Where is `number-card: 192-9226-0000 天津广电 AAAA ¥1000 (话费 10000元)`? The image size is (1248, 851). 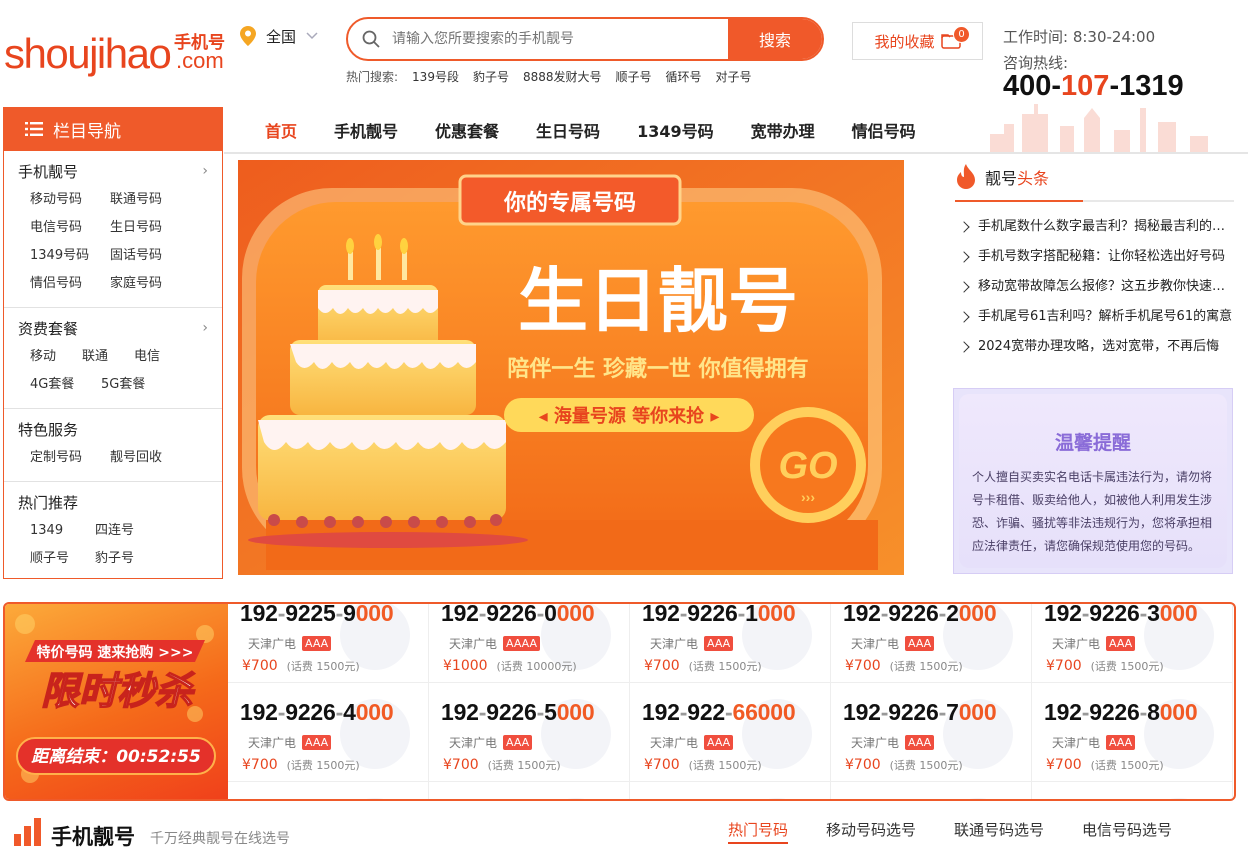
number-card: 192-9226-0000 天津广电 AAAA ¥1000 (话费 10000元) is located at coordinates (529, 643).